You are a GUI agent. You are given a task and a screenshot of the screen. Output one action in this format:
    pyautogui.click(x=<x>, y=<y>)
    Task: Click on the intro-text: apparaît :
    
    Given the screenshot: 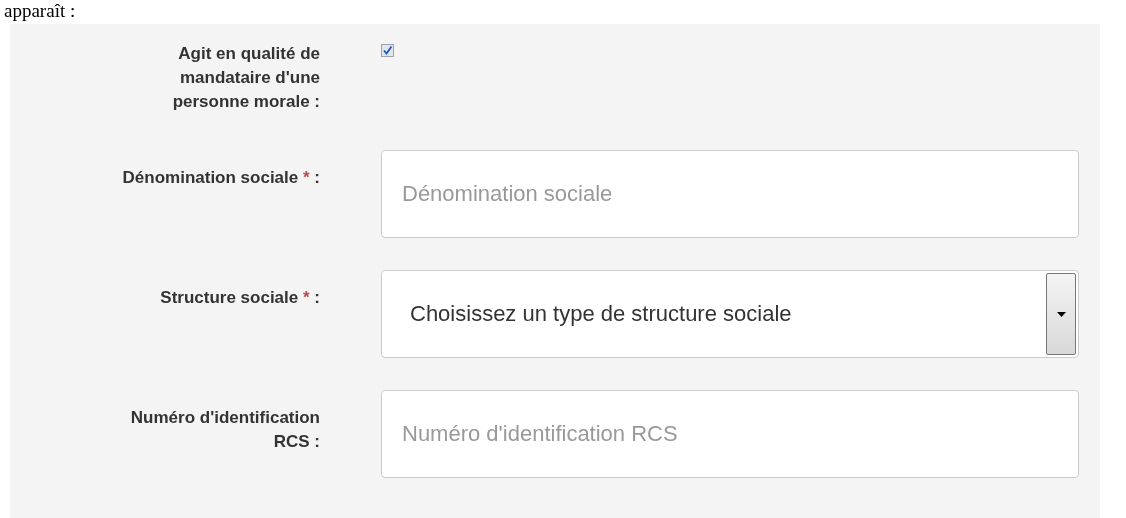 What is the action you would take?
    pyautogui.click(x=39, y=11)
    